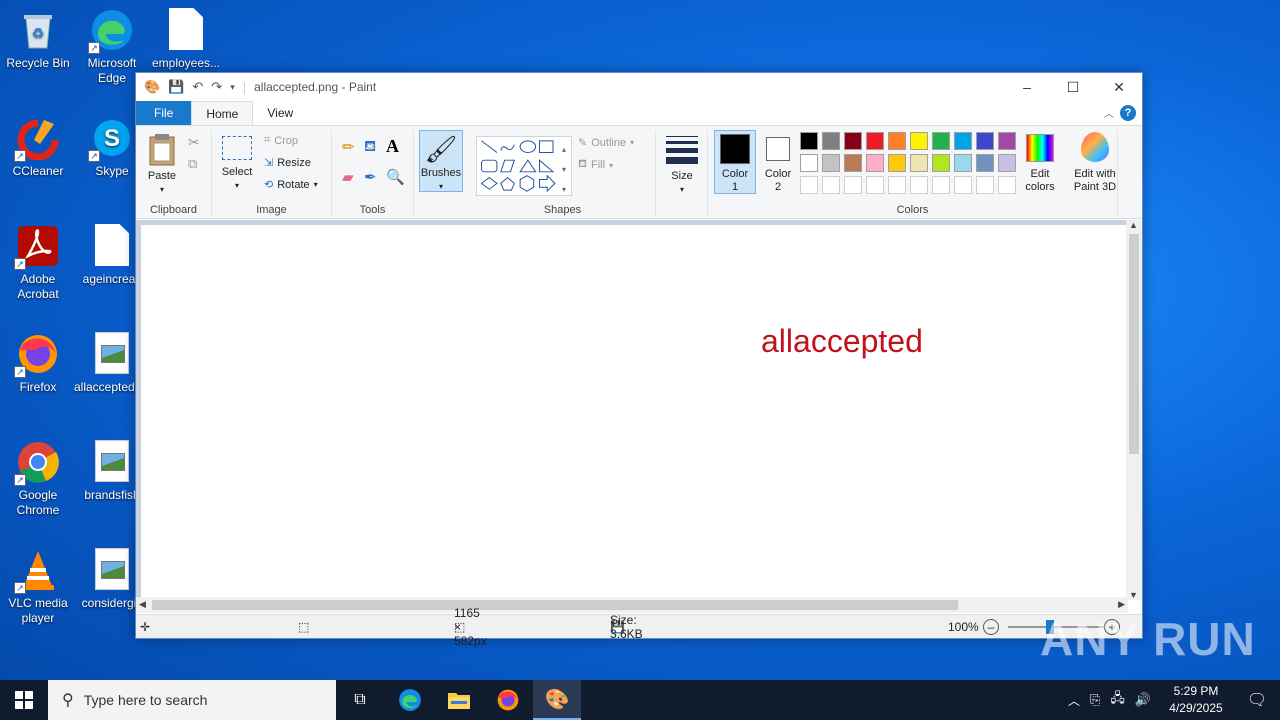 The width and height of the screenshot is (1280, 720). I want to click on paste-button: Paste ▾, so click(162, 164).